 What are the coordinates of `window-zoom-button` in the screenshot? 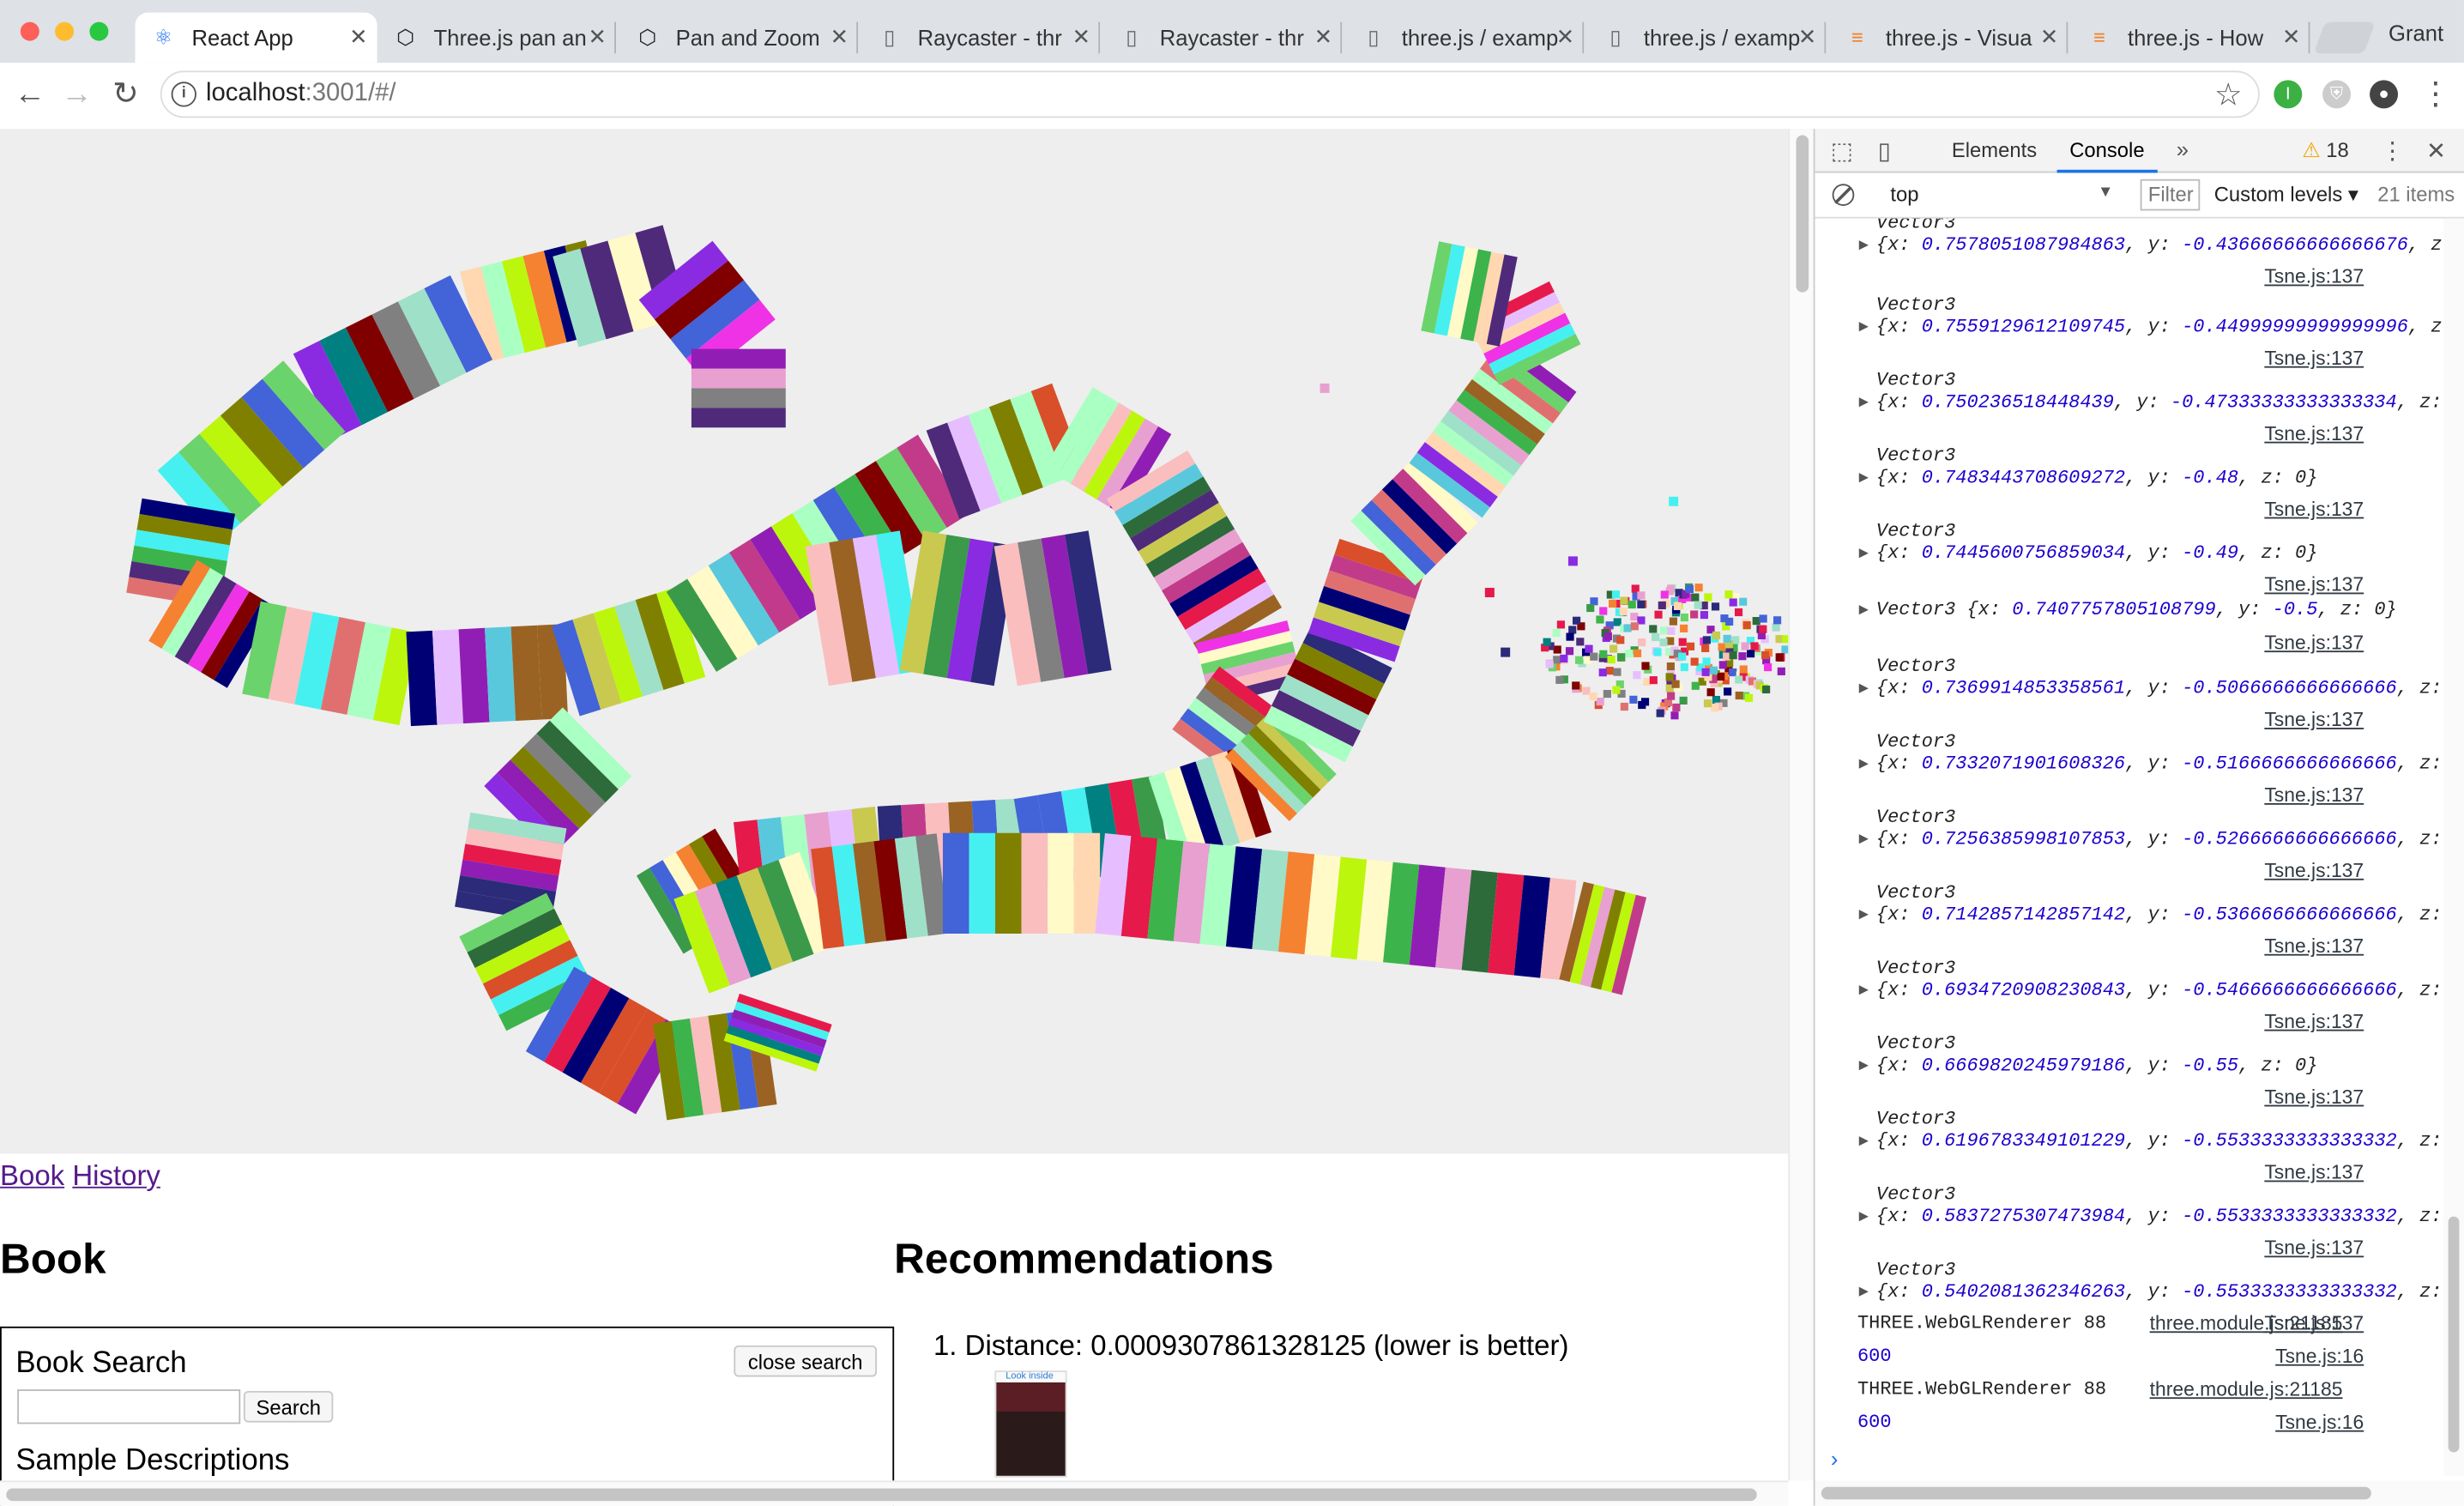 It's located at (99, 31).